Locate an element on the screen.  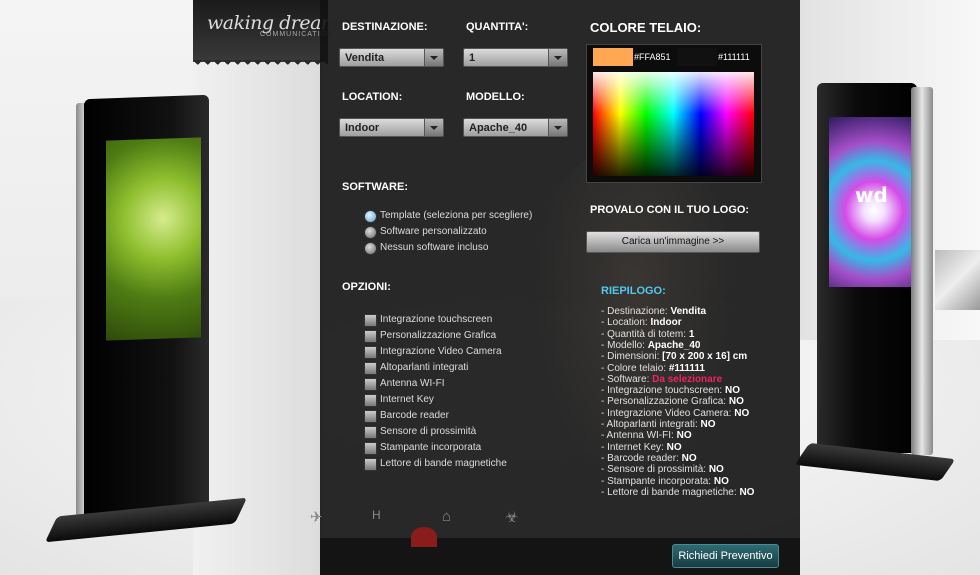
summary-line-label: - Quantità di totem: is located at coordinates (645, 334).